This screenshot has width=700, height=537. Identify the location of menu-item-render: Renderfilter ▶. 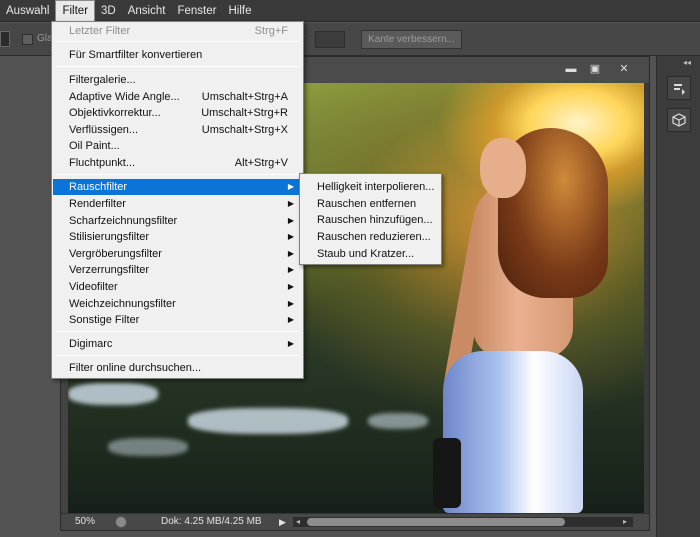
(177, 204).